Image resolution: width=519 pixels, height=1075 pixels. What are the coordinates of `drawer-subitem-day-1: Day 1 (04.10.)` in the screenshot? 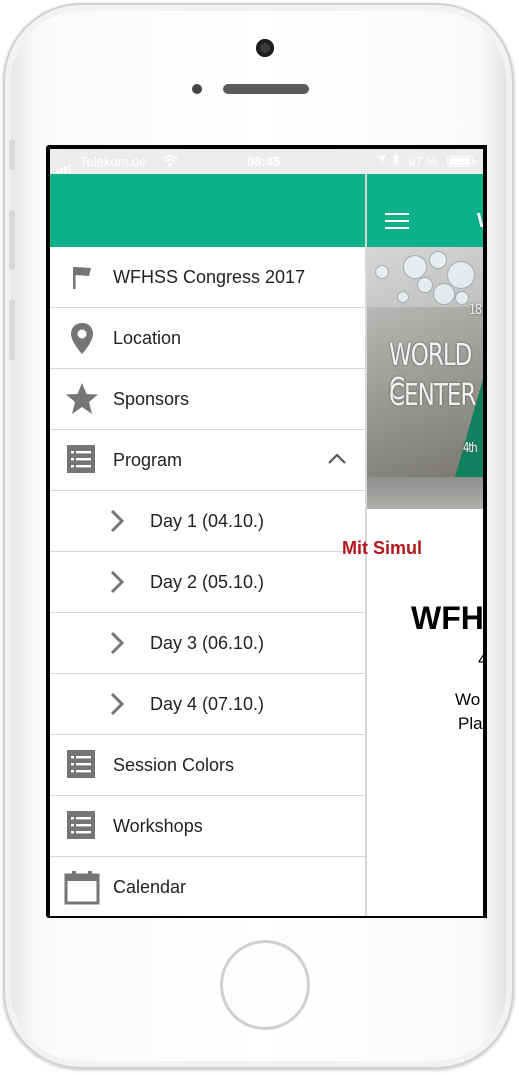 It's located at (207, 521).